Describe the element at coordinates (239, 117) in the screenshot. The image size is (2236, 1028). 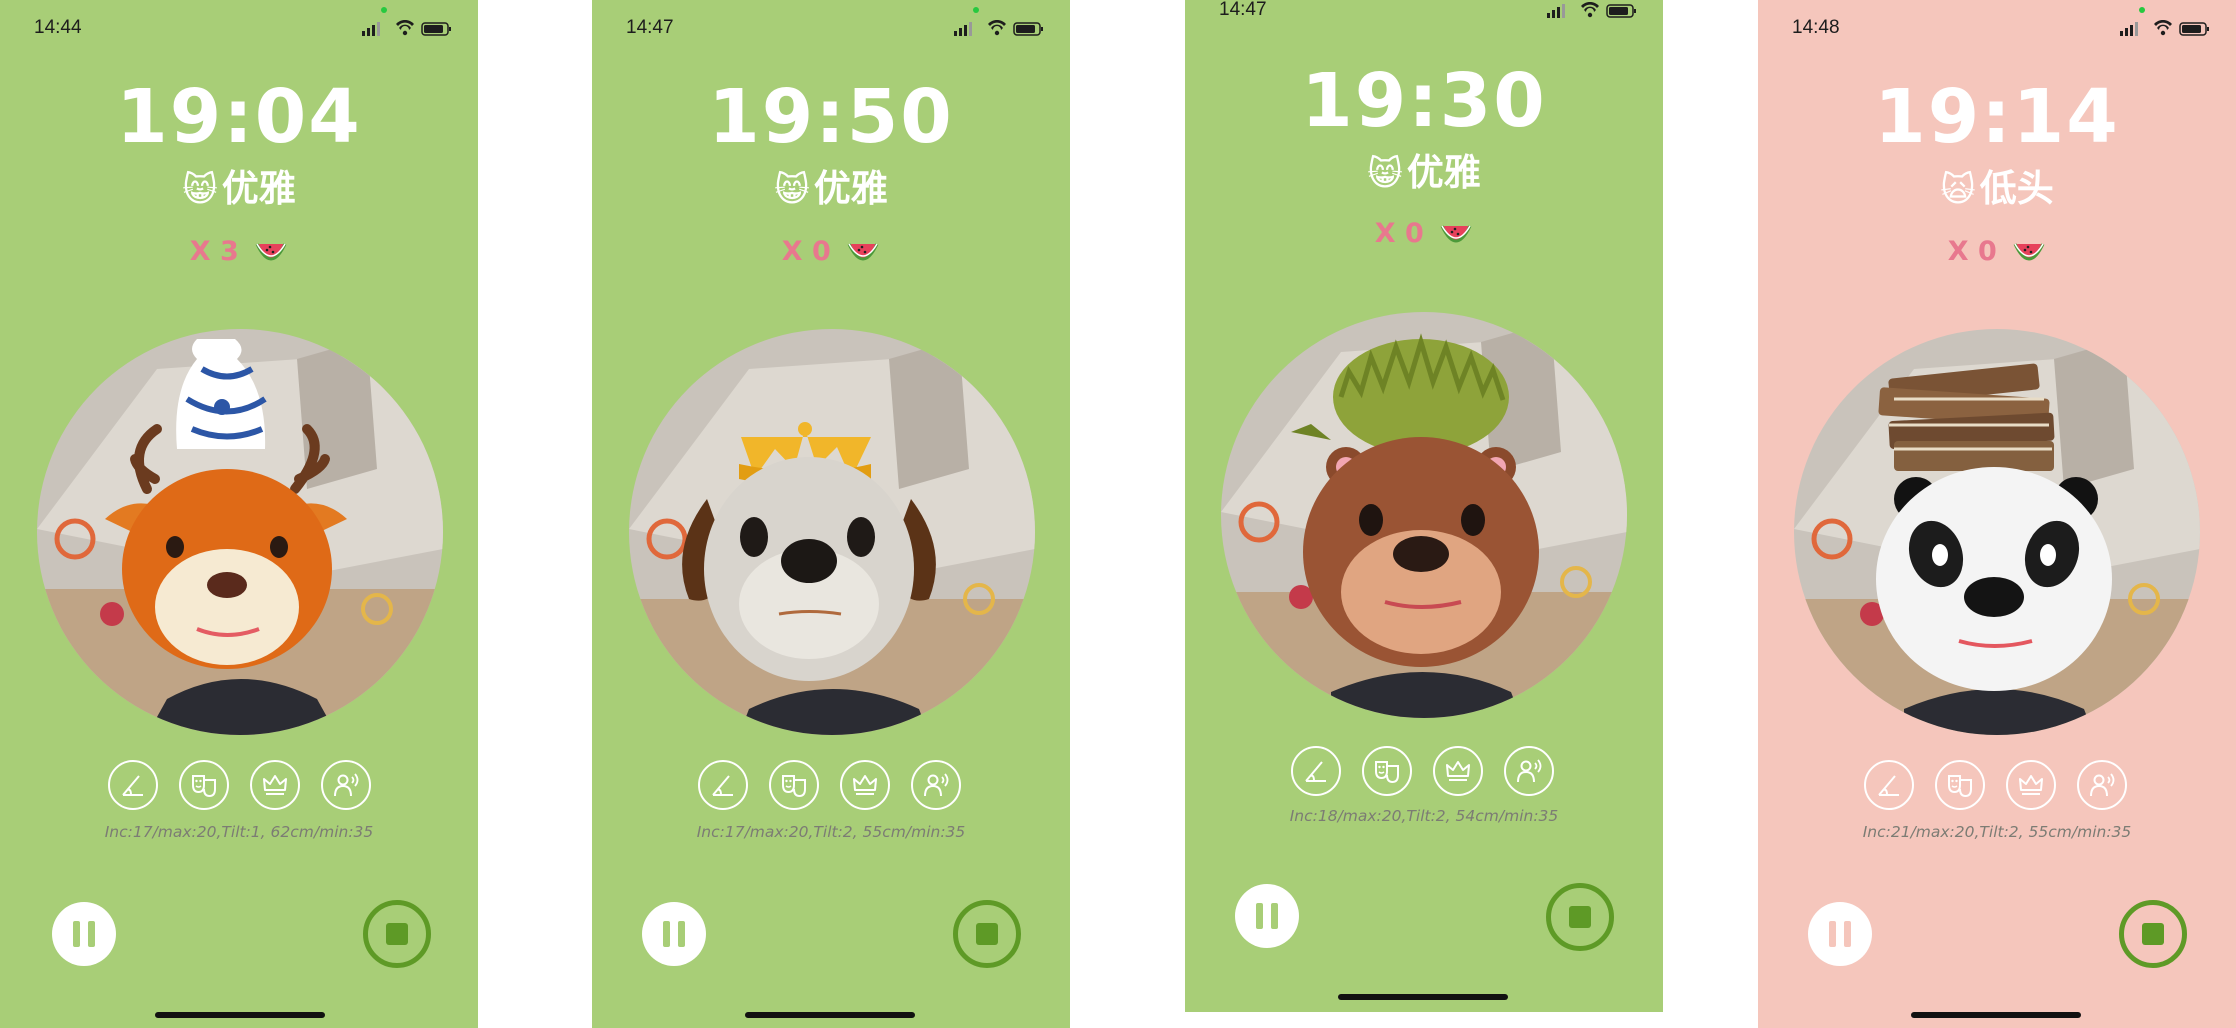
I see `session-timer: 19:04` at that location.